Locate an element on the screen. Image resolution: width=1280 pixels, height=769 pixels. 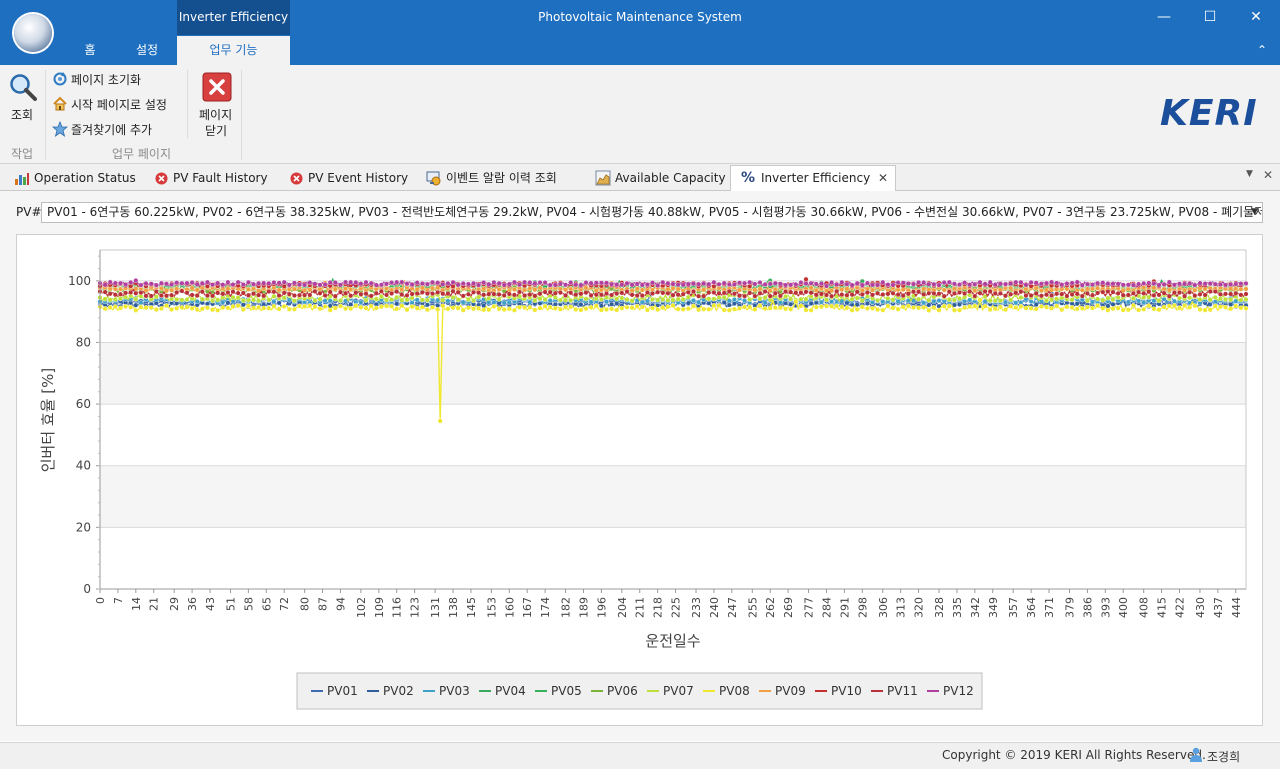
reset-page-button: 페이지 초기화 is located at coordinates (116, 79).